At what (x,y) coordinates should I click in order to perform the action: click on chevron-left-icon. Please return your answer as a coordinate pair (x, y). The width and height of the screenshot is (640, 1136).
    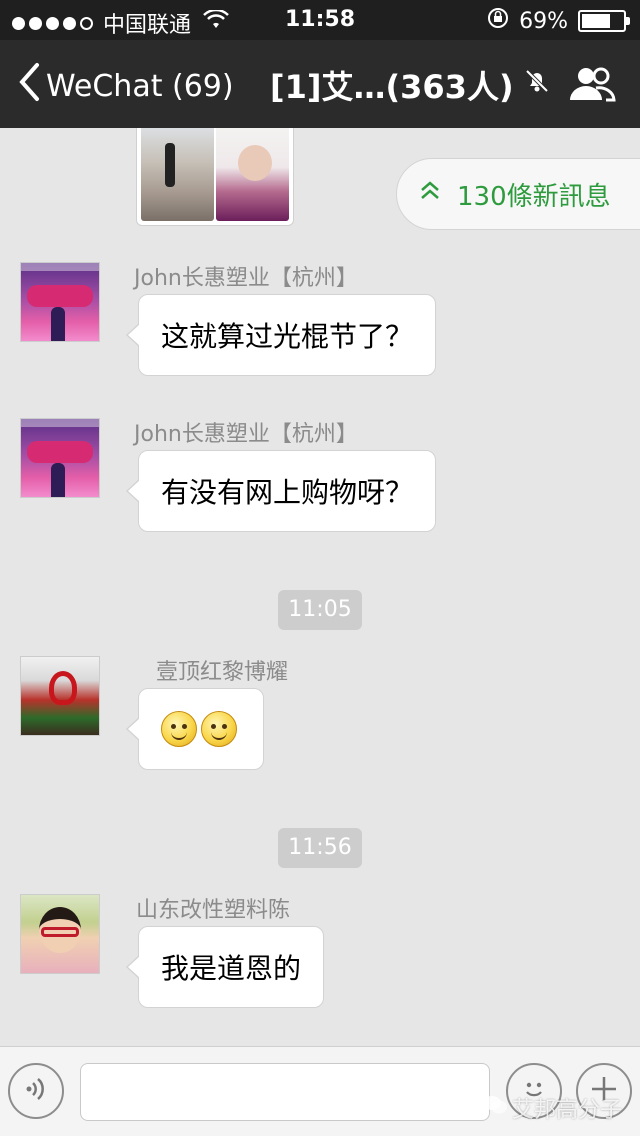
    Looking at the image, I should click on (29, 86).